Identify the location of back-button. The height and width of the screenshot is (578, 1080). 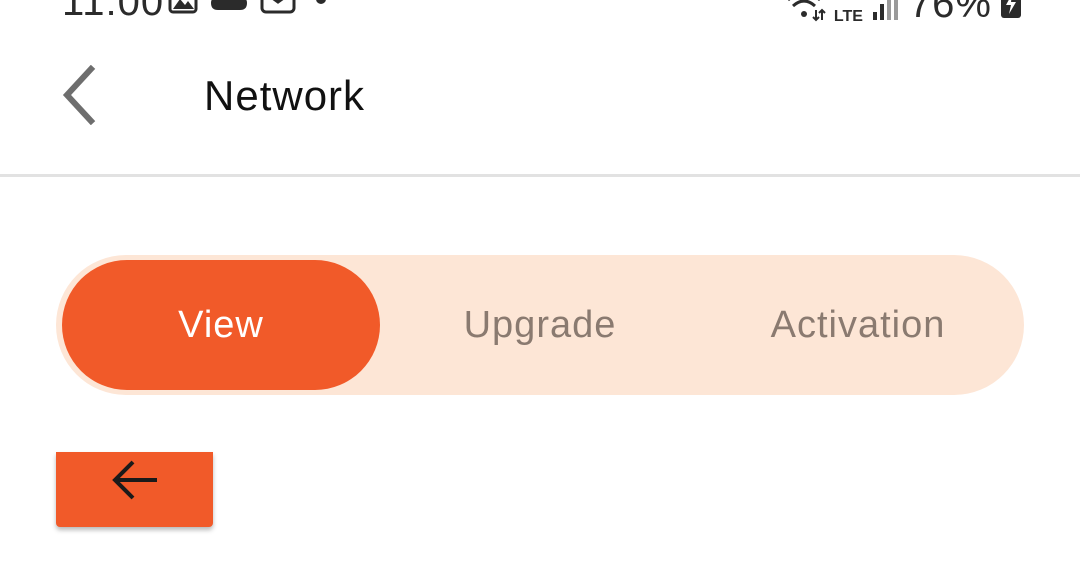
(79, 97).